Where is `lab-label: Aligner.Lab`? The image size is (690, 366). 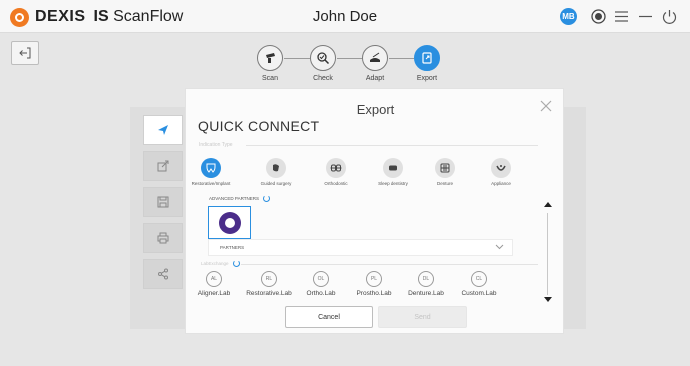 lab-label: Aligner.Lab is located at coordinates (214, 293).